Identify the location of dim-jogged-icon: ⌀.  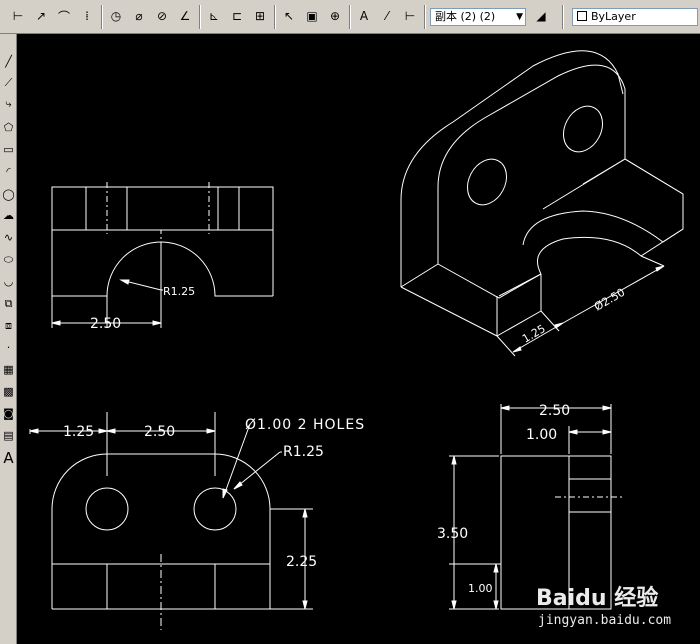
(139, 16).